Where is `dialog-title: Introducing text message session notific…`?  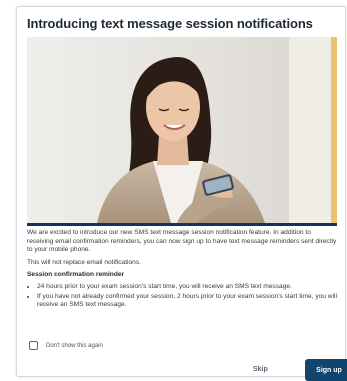
dialog-title: Introducing text message session notific… is located at coordinates (170, 23).